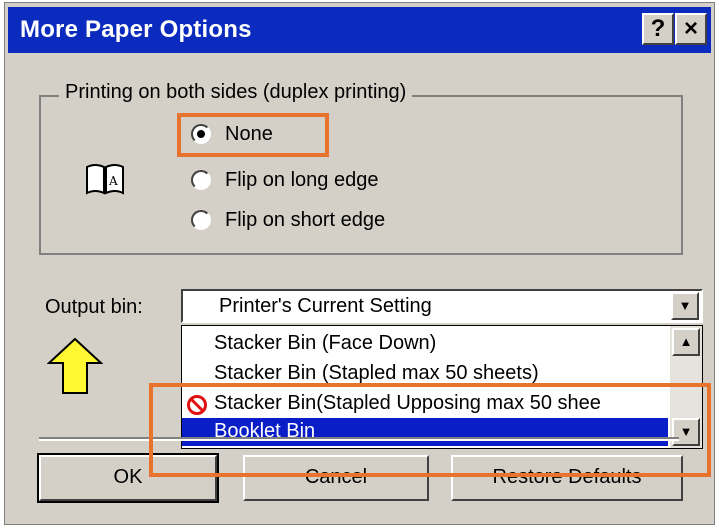 This screenshot has height=529, width=719. Describe the element at coordinates (94, 307) in the screenshot. I see `output-bin-label: Output bin:` at that location.